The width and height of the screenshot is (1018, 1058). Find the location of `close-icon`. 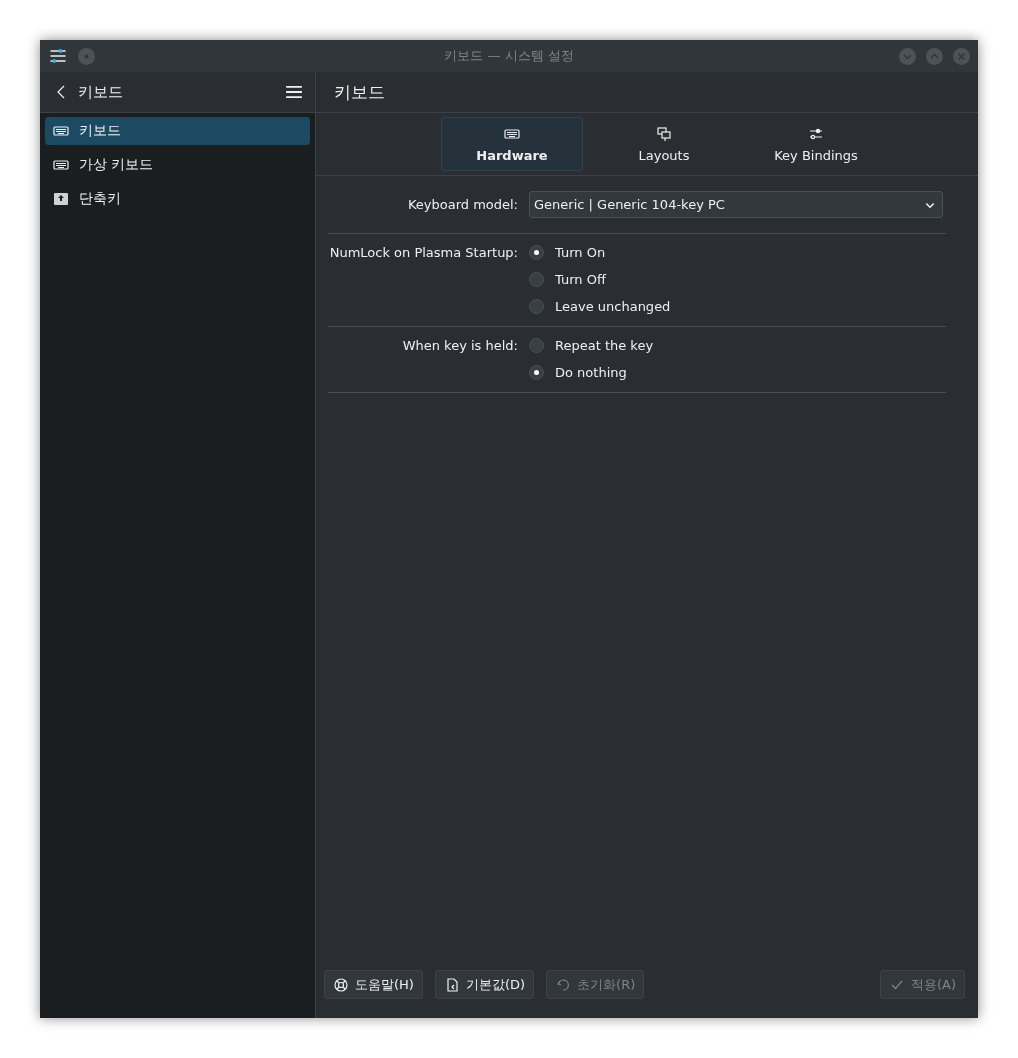

close-icon is located at coordinates (961, 56).